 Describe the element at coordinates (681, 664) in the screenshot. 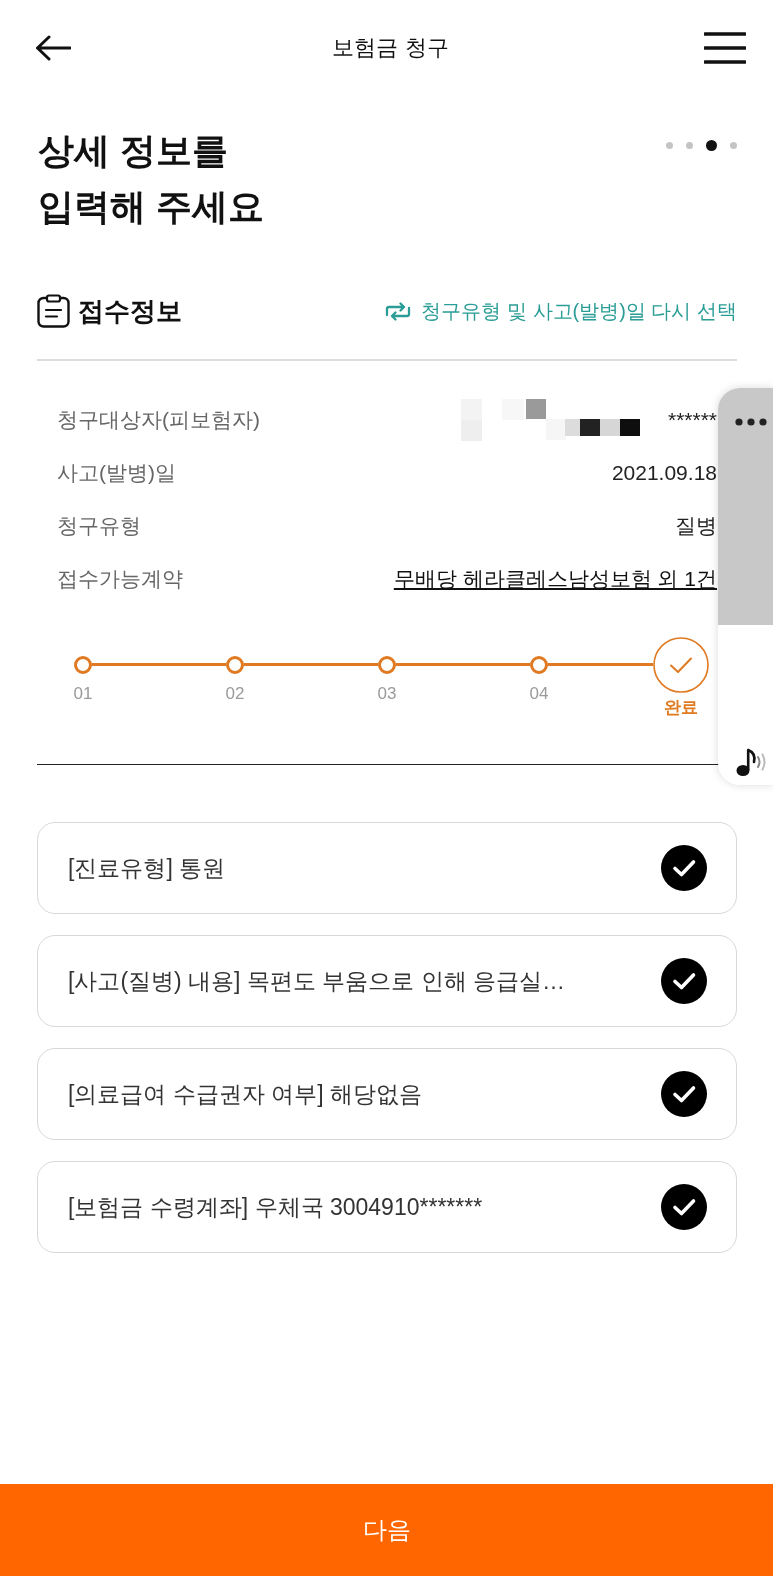

I see `check-circle-icon` at that location.